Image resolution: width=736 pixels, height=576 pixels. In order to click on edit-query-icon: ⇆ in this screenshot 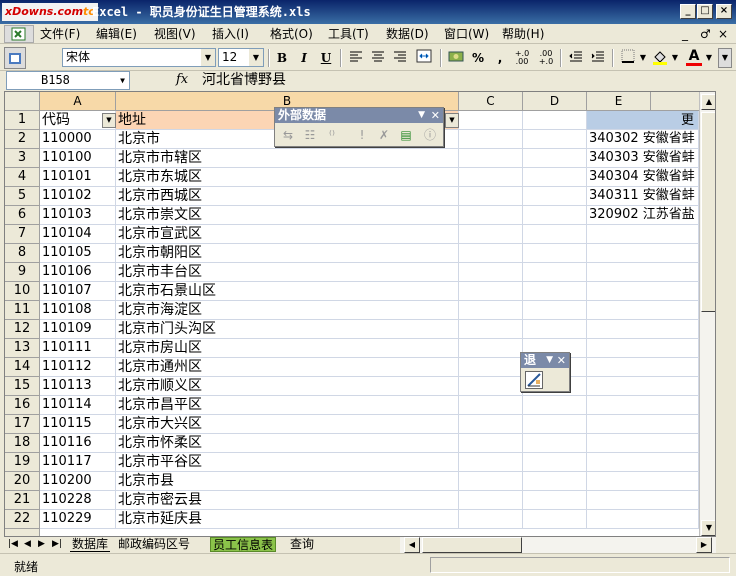, I will do `click(288, 135)`.